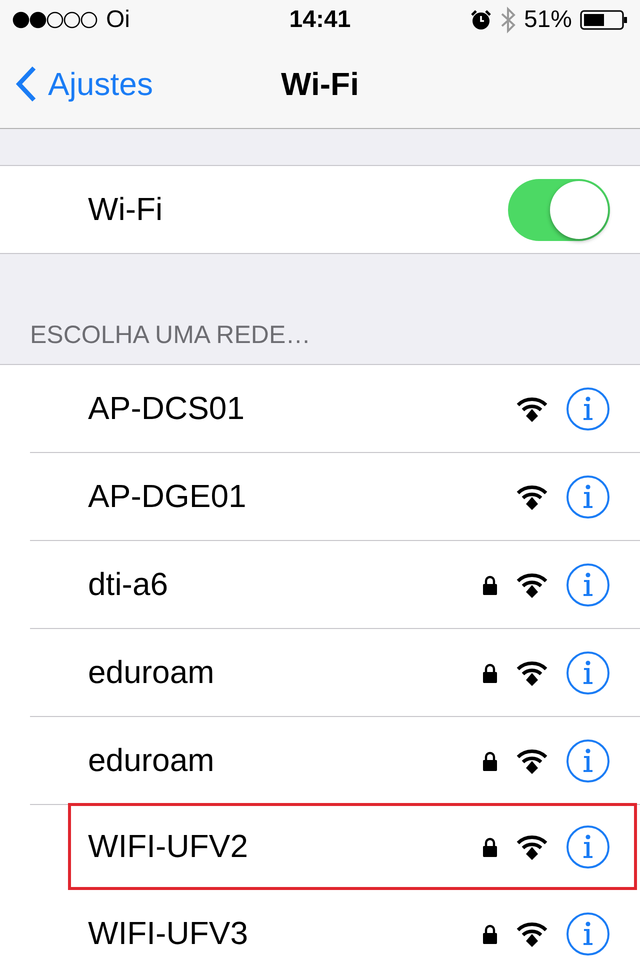 The height and width of the screenshot is (960, 640). I want to click on network-row: dti-a6, so click(335, 584).